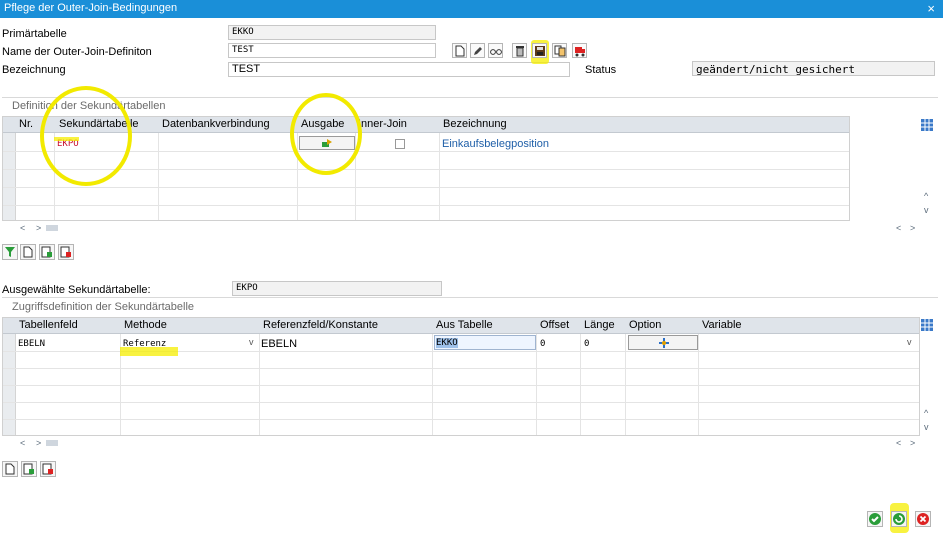 The width and height of the screenshot is (943, 536). What do you see at coordinates (145, 325) in the screenshot?
I see `col-methode: Methode` at bounding box center [145, 325].